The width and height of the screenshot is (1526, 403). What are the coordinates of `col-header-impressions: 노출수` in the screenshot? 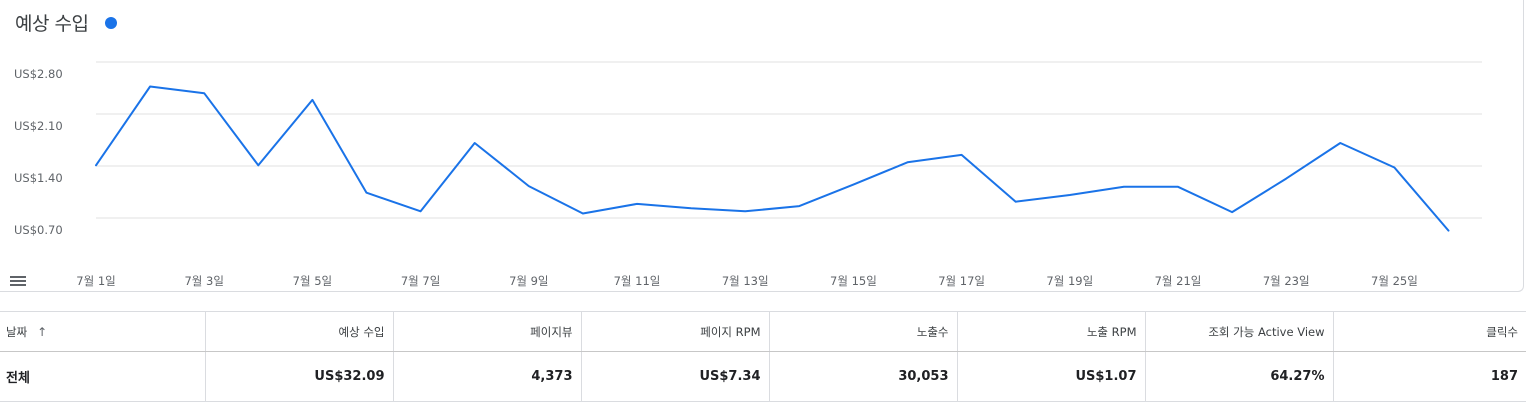 It's located at (862, 331).